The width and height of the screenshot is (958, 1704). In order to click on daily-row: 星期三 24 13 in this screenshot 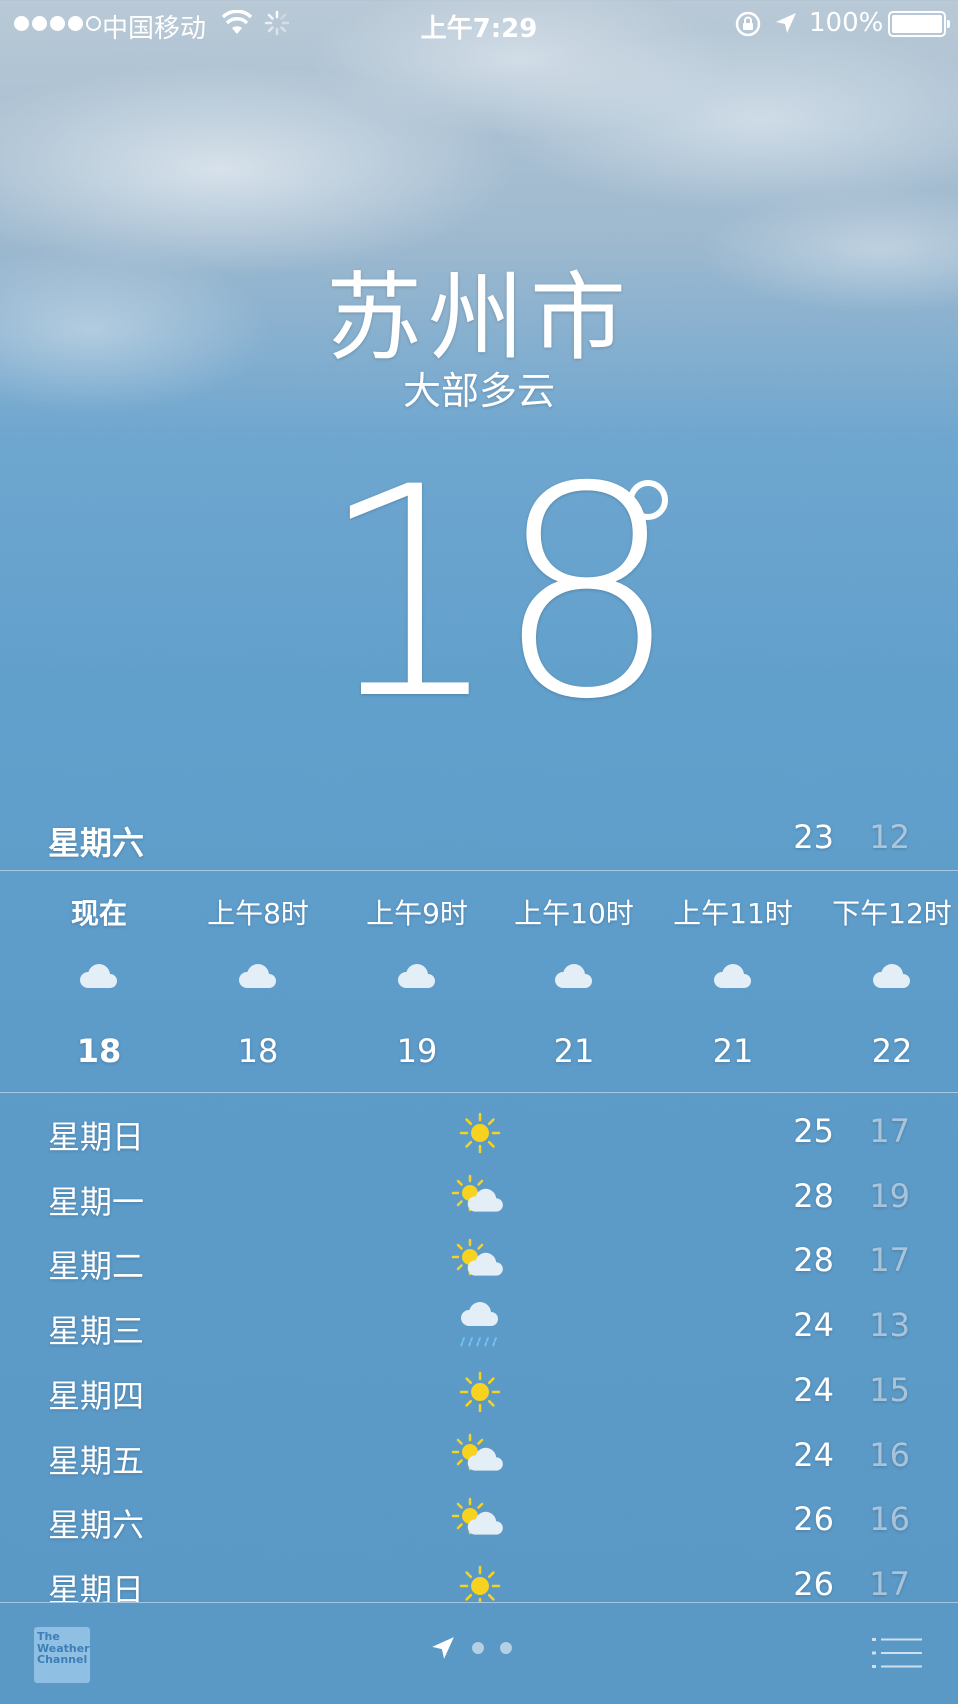, I will do `click(479, 1330)`.